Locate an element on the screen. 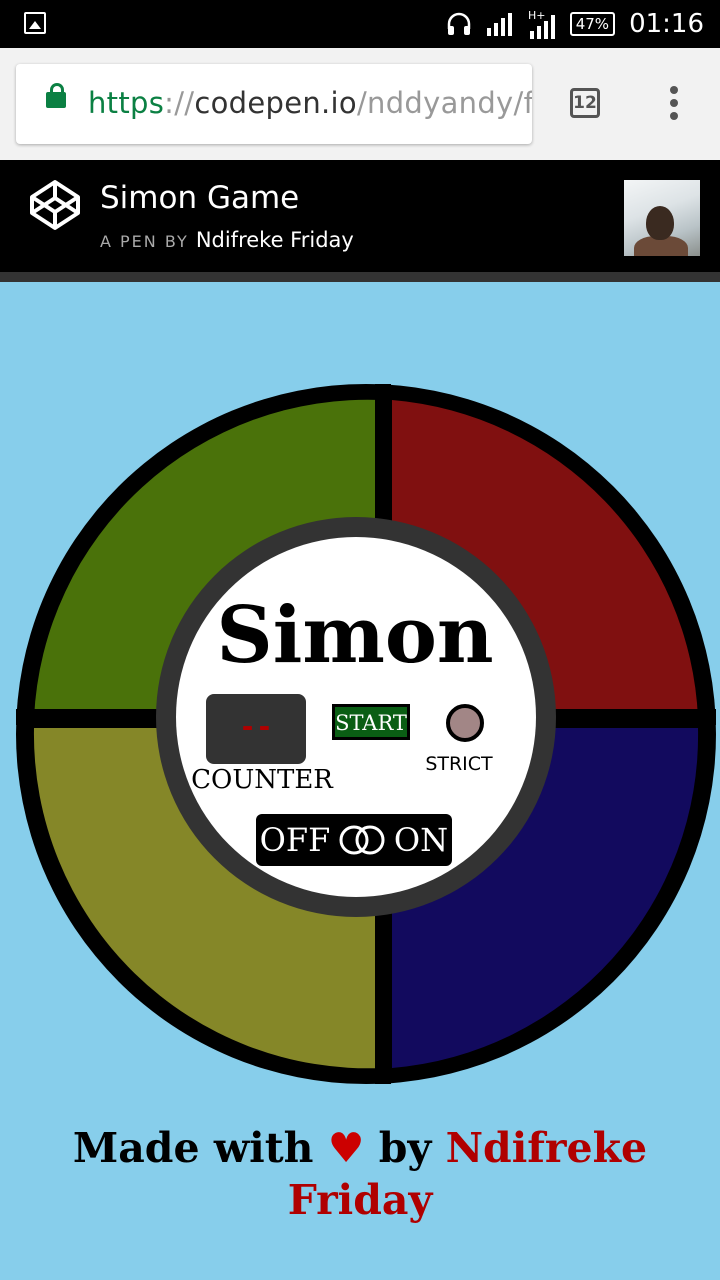 The height and width of the screenshot is (1280, 720). hplus-signal-icon: H+ is located at coordinates (541, 24).